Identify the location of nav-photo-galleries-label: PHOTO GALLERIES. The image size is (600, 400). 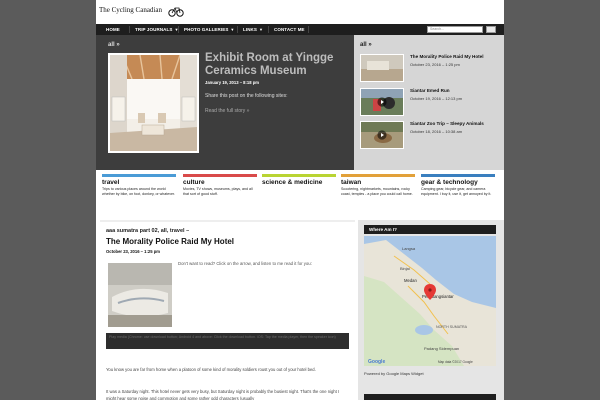
(206, 29).